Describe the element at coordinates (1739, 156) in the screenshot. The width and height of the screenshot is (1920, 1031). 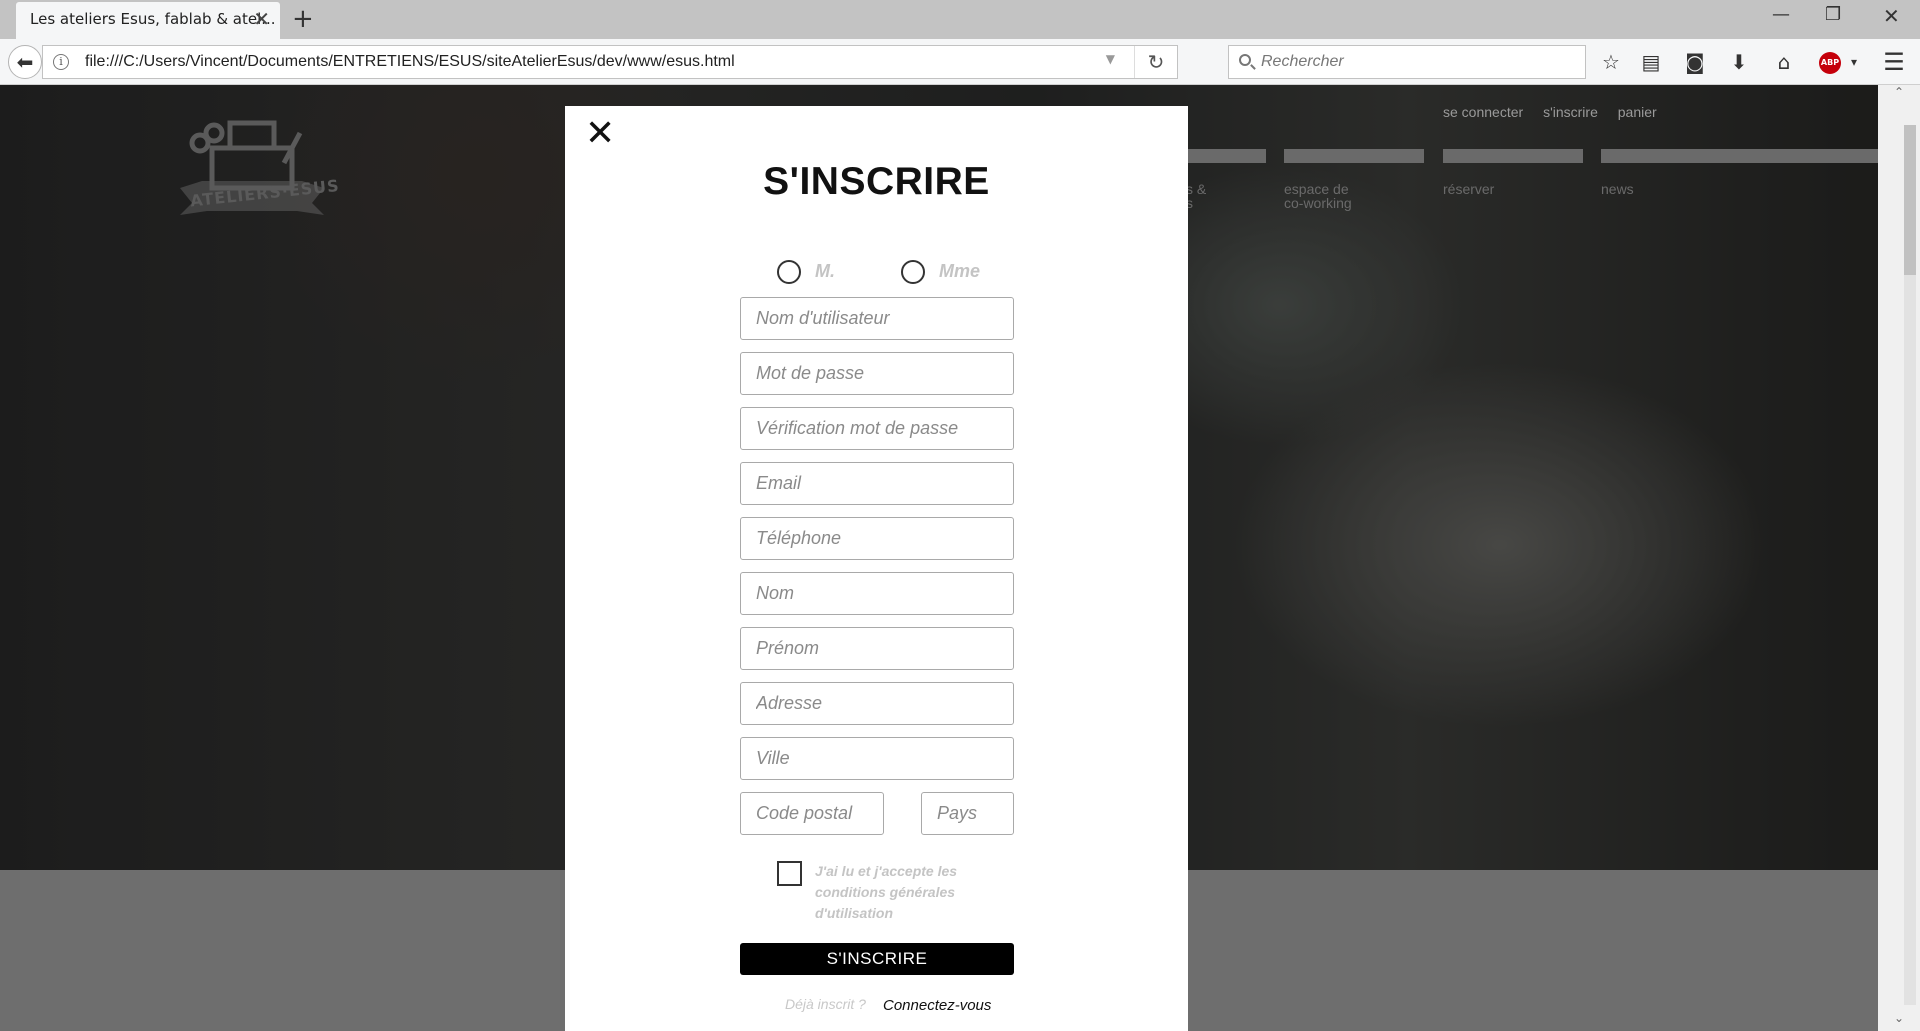
I see `nav-item-4-bar` at that location.